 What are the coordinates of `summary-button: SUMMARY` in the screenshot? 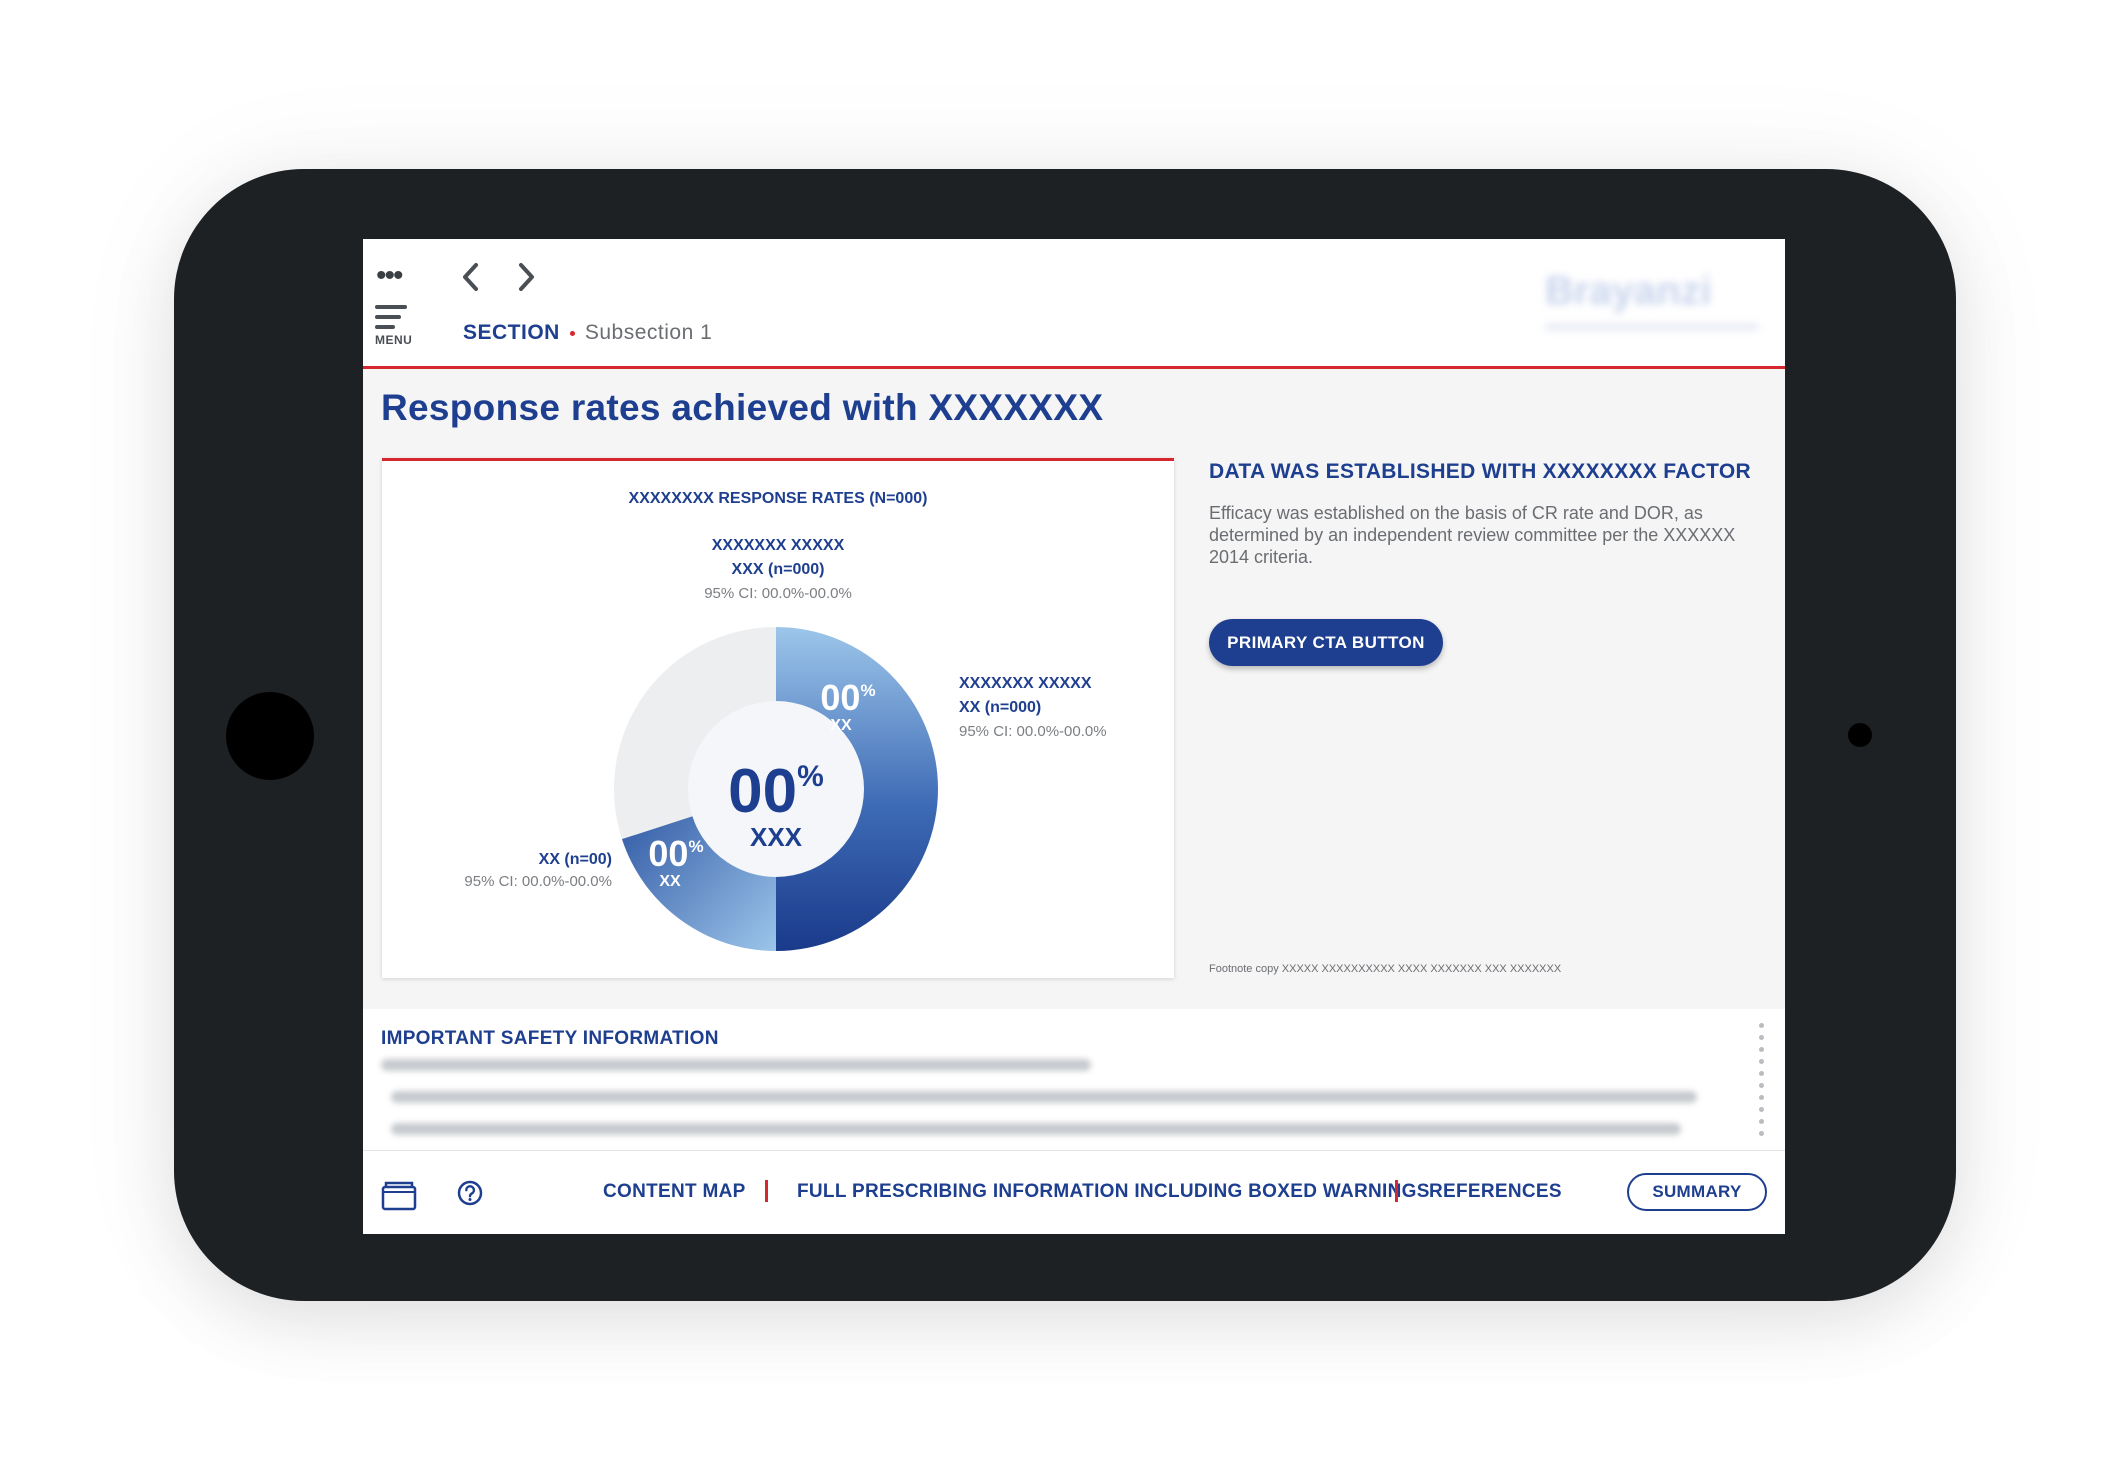 It's located at (1697, 1192).